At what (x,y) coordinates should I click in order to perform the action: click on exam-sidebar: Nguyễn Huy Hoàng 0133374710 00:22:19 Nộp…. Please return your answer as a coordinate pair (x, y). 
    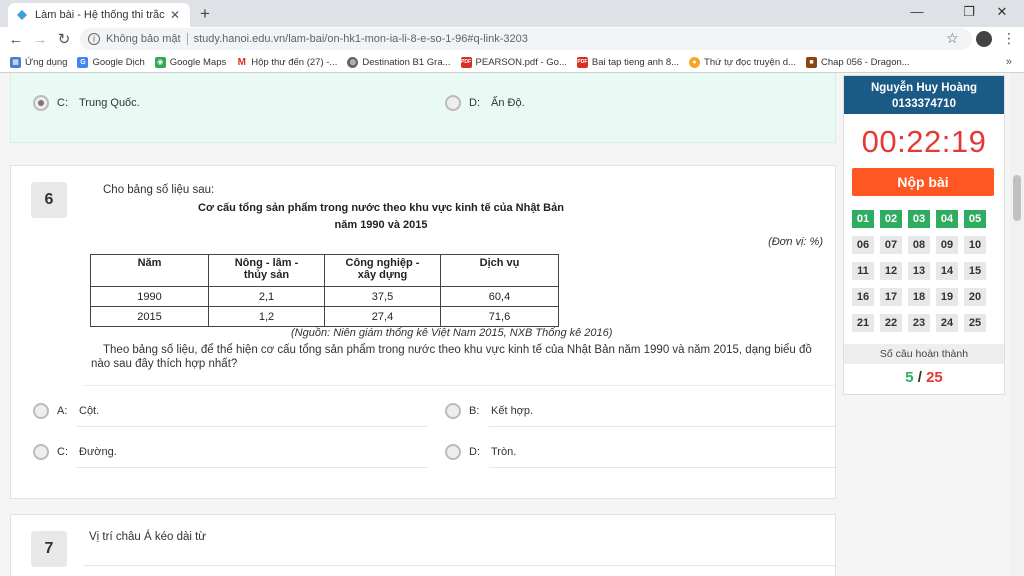
    Looking at the image, I should click on (924, 235).